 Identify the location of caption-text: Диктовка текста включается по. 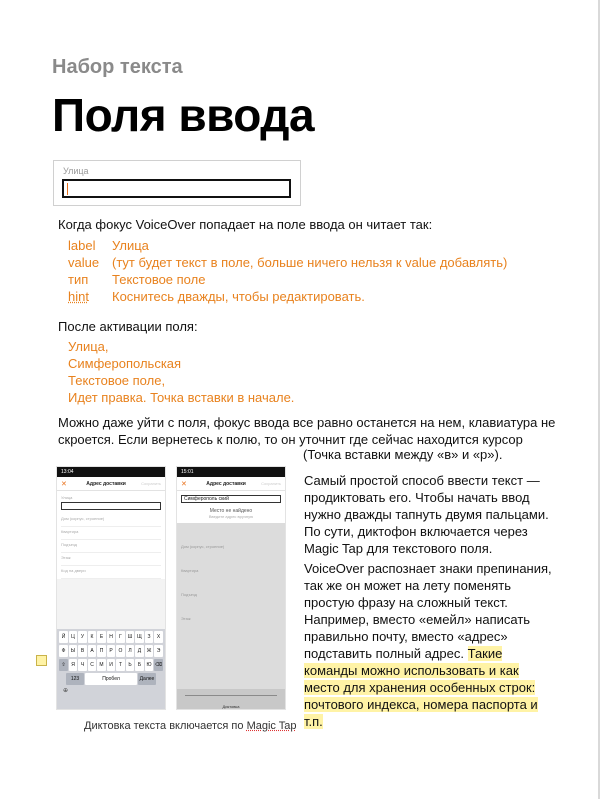
(165, 726).